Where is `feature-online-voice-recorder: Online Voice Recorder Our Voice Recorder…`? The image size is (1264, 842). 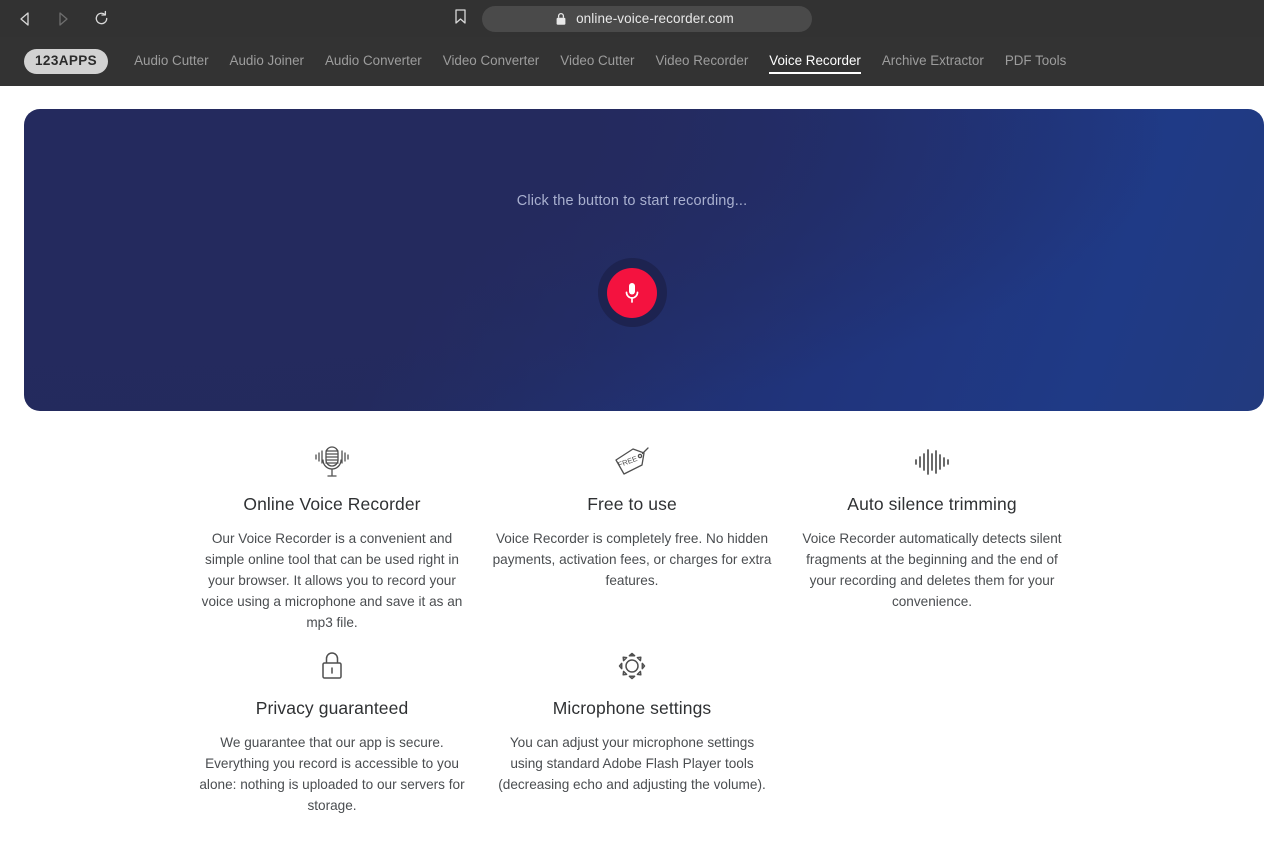 feature-online-voice-recorder: Online Voice Recorder Our Voice Recorder… is located at coordinates (332, 536).